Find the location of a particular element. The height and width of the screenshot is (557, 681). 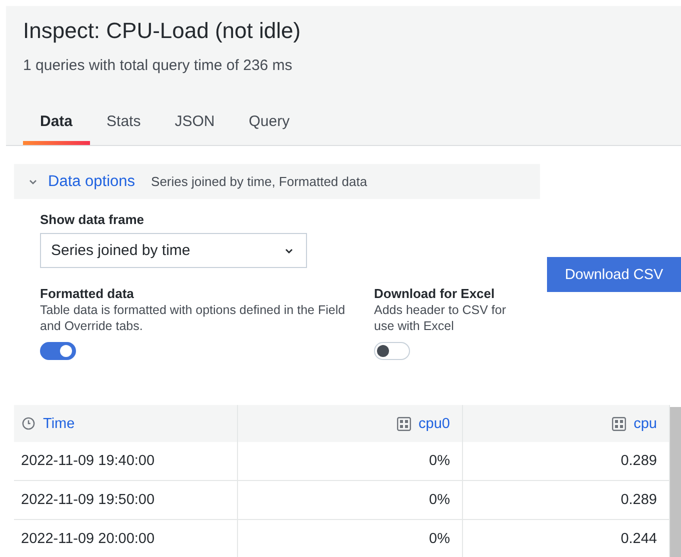

scrollbar is located at coordinates (675, 482).